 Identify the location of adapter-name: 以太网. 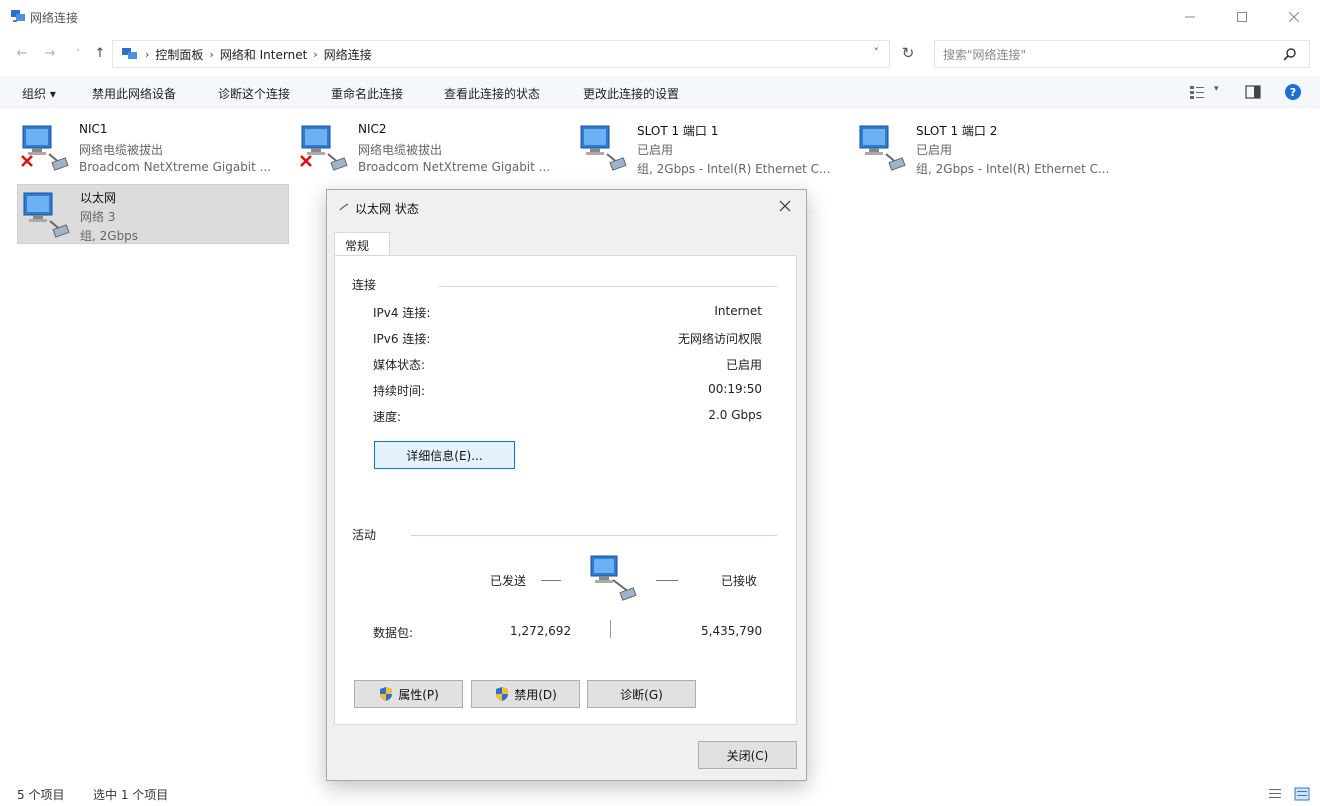
(98, 198).